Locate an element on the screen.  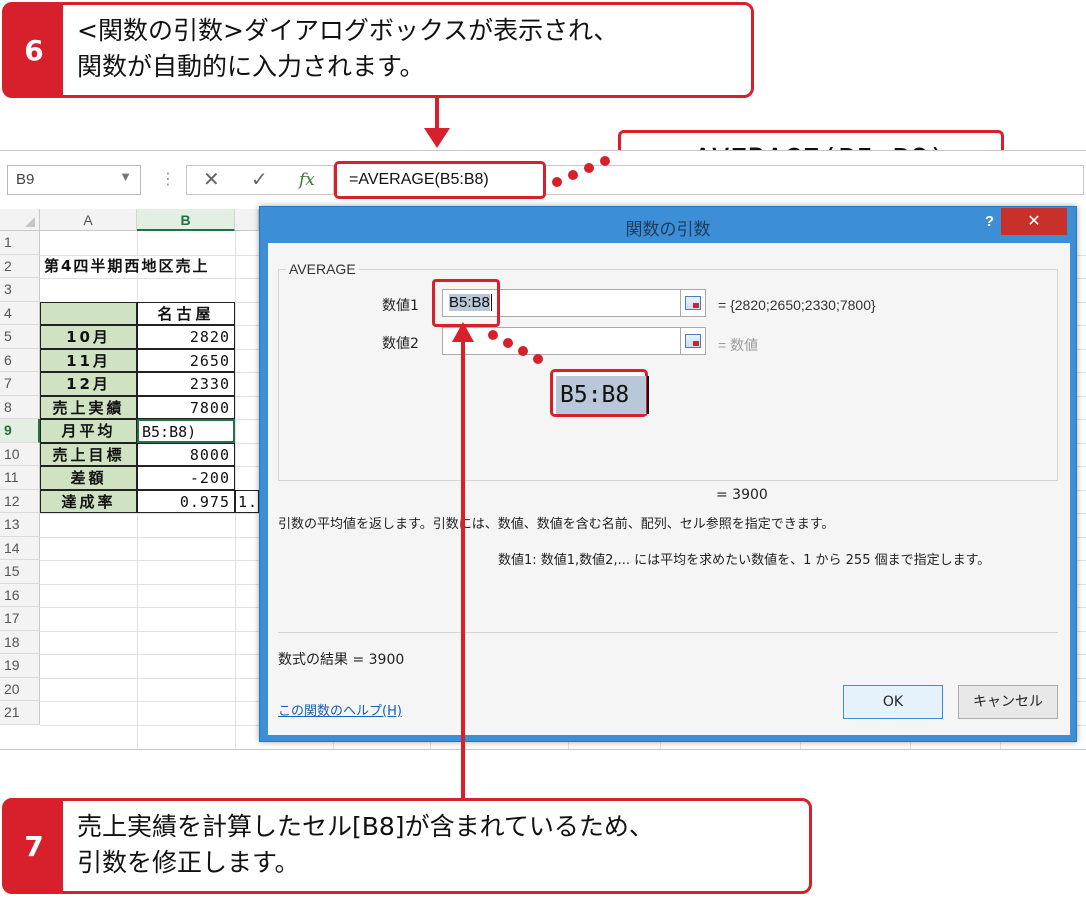
row-header: 21 is located at coordinates (20, 713).